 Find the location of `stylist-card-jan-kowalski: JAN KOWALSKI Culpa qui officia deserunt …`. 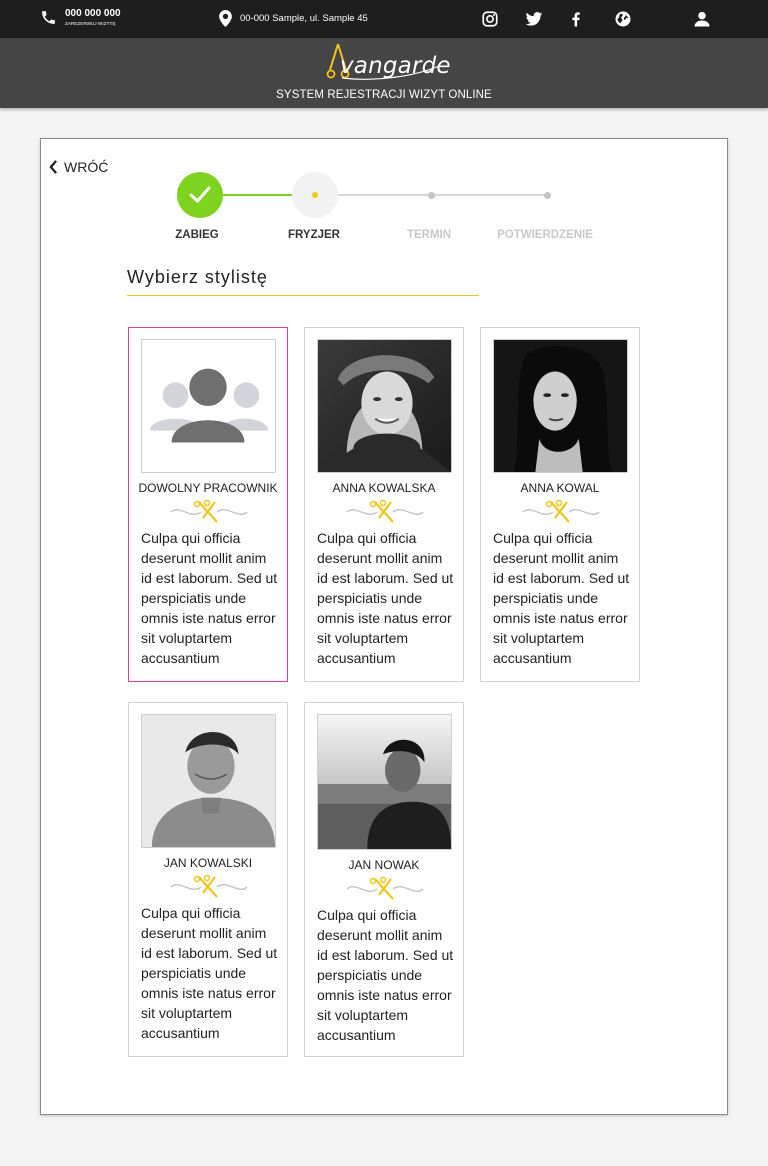

stylist-card-jan-kowalski: JAN KOWALSKI Culpa qui officia deserunt … is located at coordinates (208, 879).